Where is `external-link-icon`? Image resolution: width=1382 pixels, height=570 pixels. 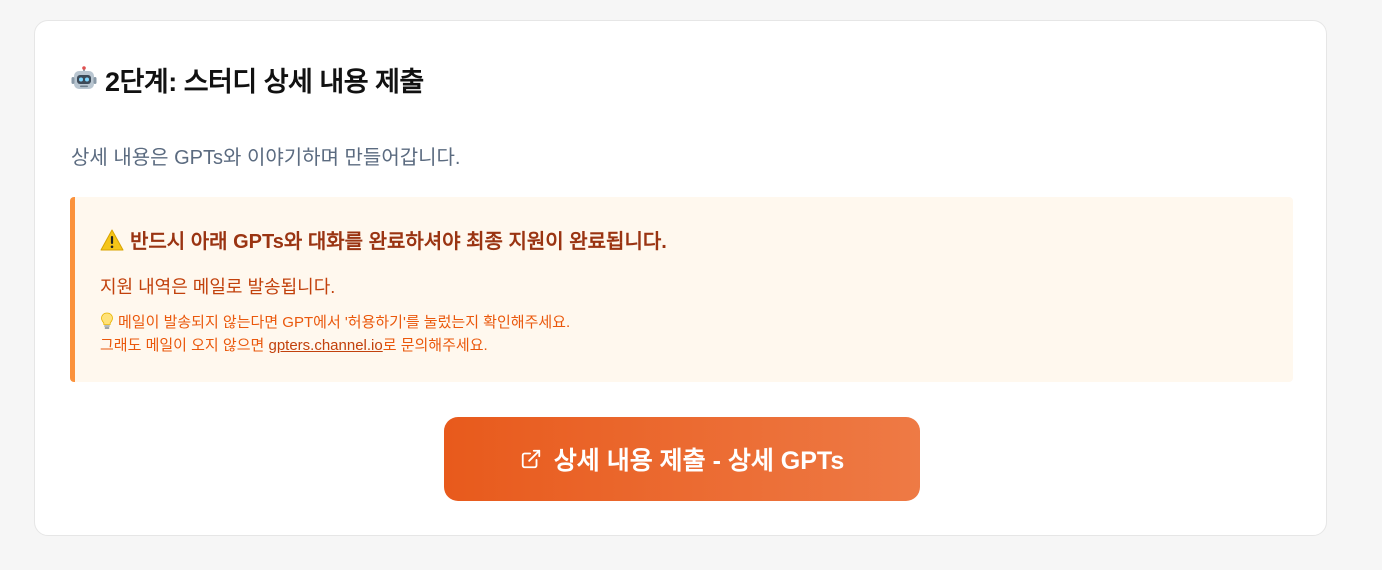
external-link-icon is located at coordinates (530, 459).